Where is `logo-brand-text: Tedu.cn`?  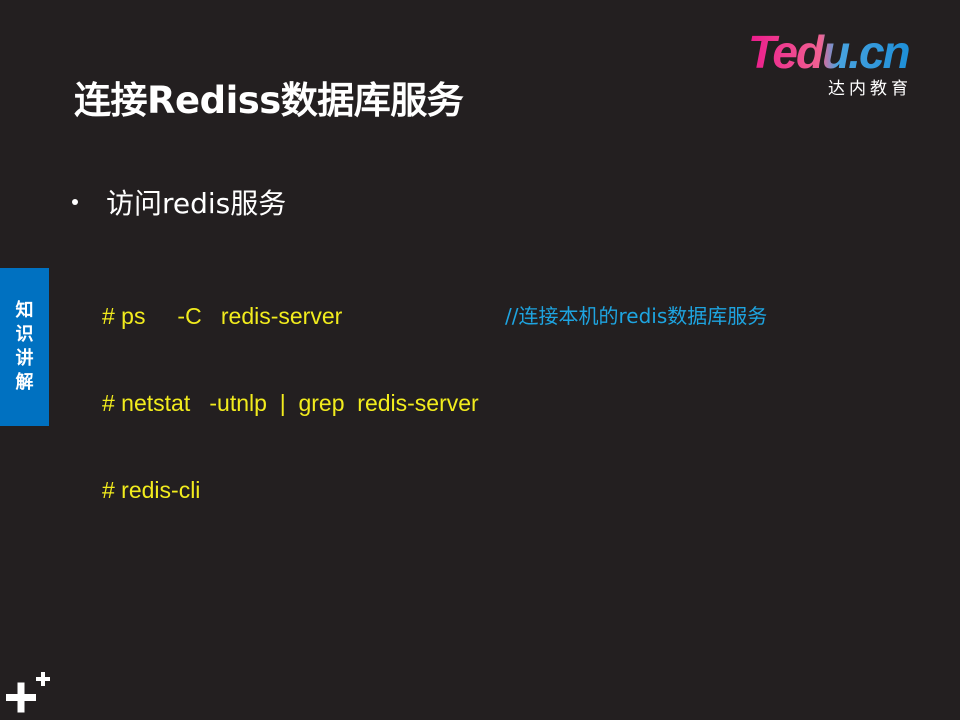 logo-brand-text: Tedu.cn is located at coordinates (829, 52).